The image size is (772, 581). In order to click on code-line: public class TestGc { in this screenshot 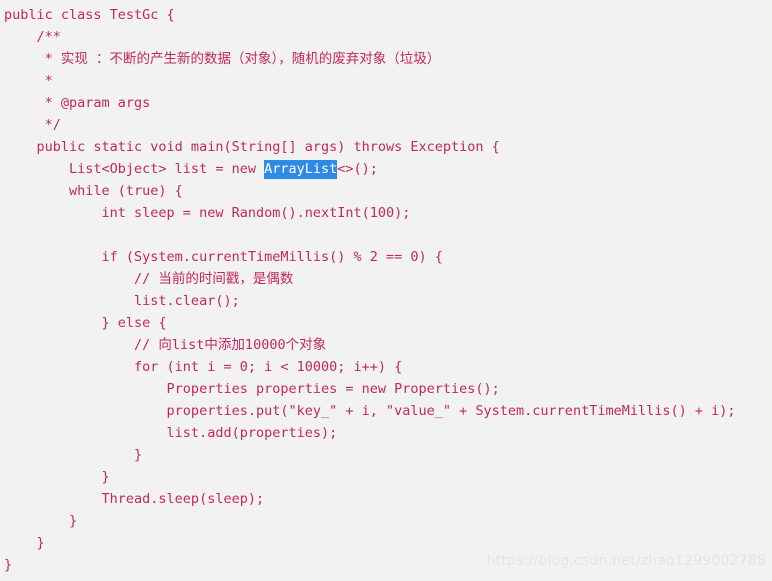, I will do `click(388, 15)`.